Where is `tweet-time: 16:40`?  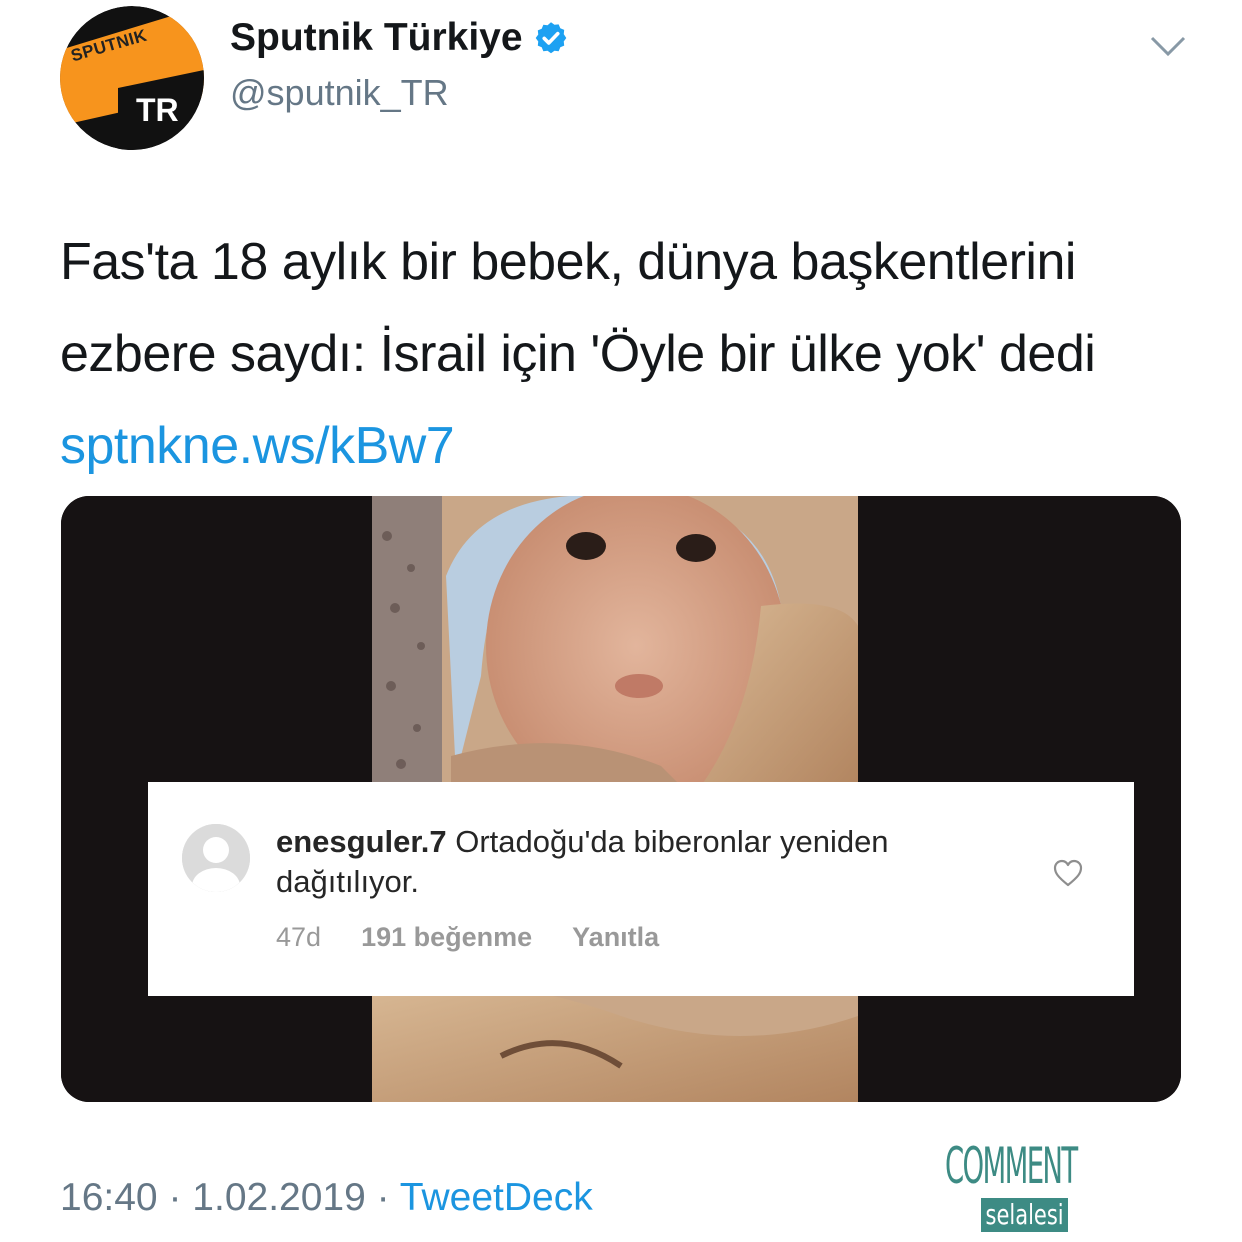
tweet-time: 16:40 is located at coordinates (109, 1197).